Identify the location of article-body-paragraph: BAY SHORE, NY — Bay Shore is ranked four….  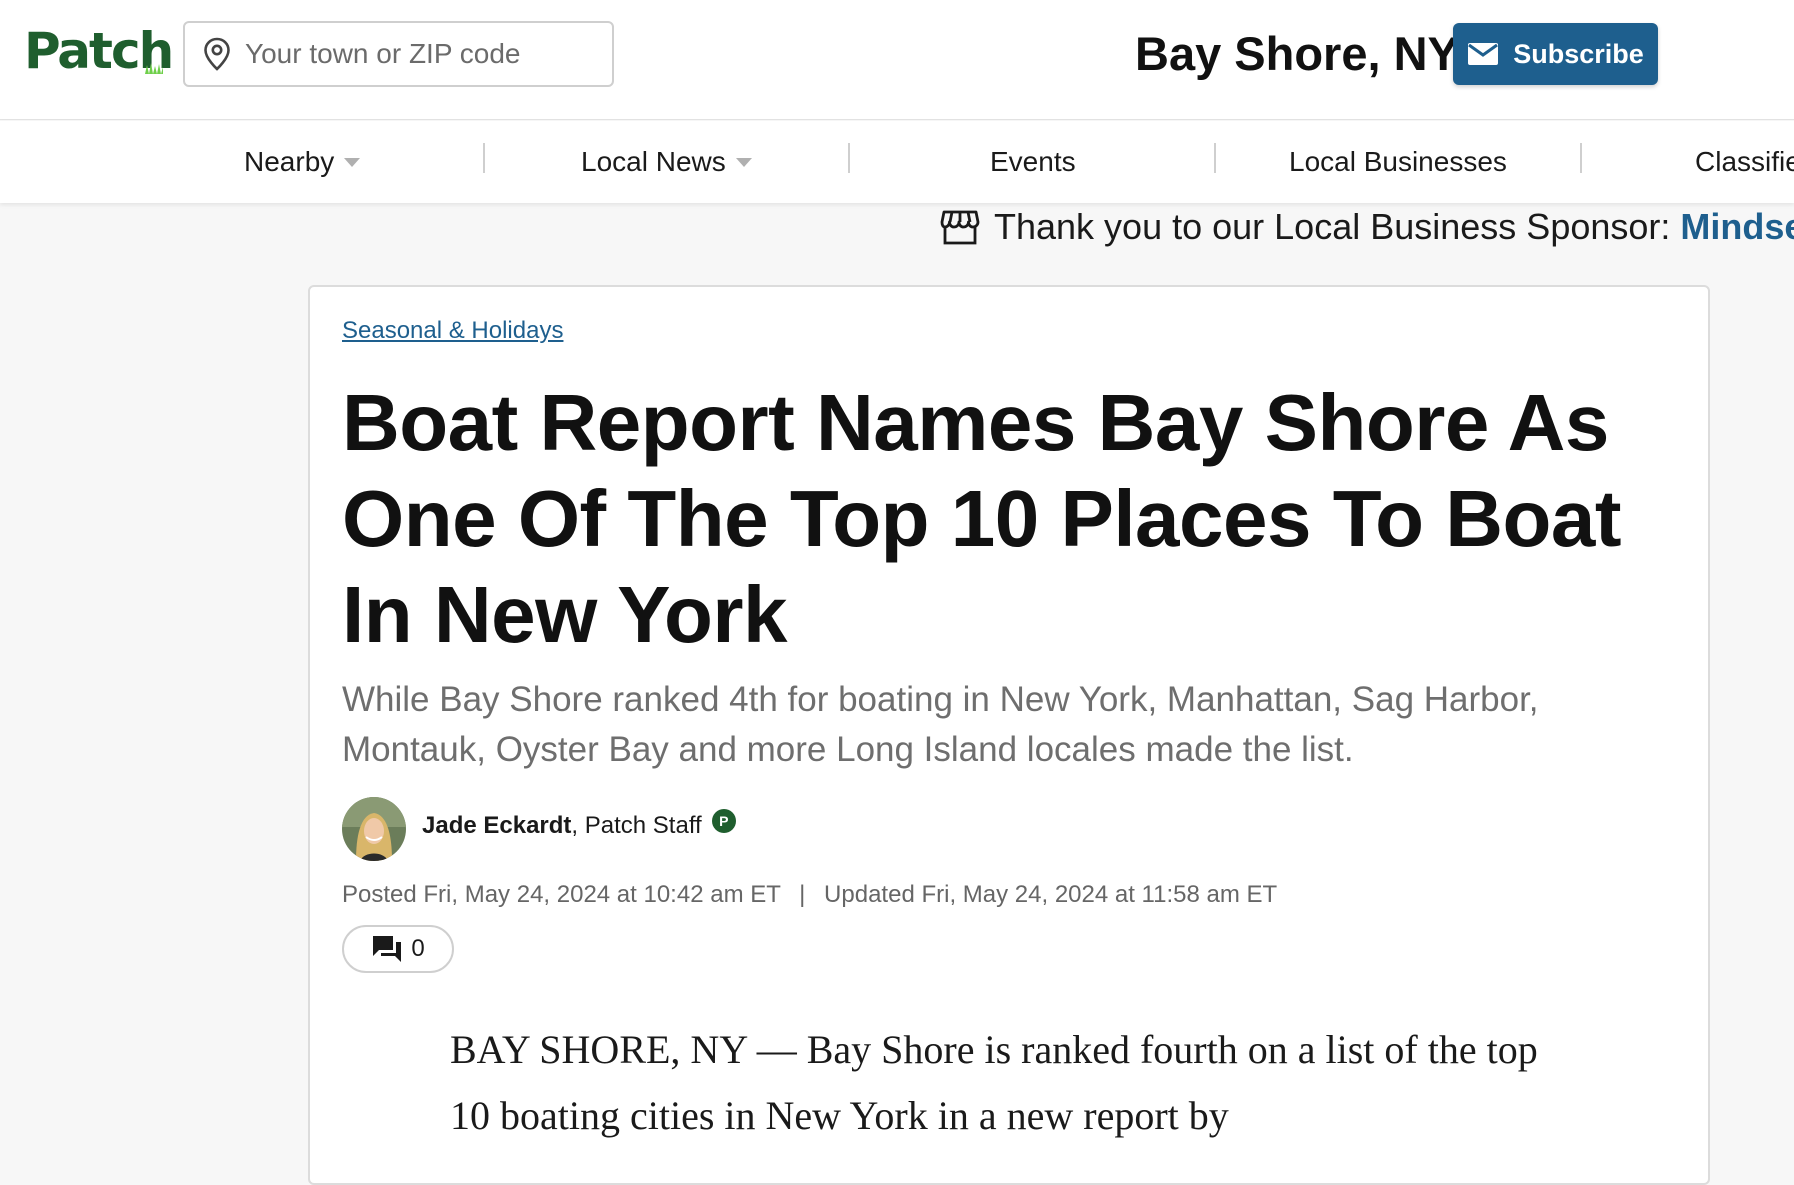
(994, 1082).